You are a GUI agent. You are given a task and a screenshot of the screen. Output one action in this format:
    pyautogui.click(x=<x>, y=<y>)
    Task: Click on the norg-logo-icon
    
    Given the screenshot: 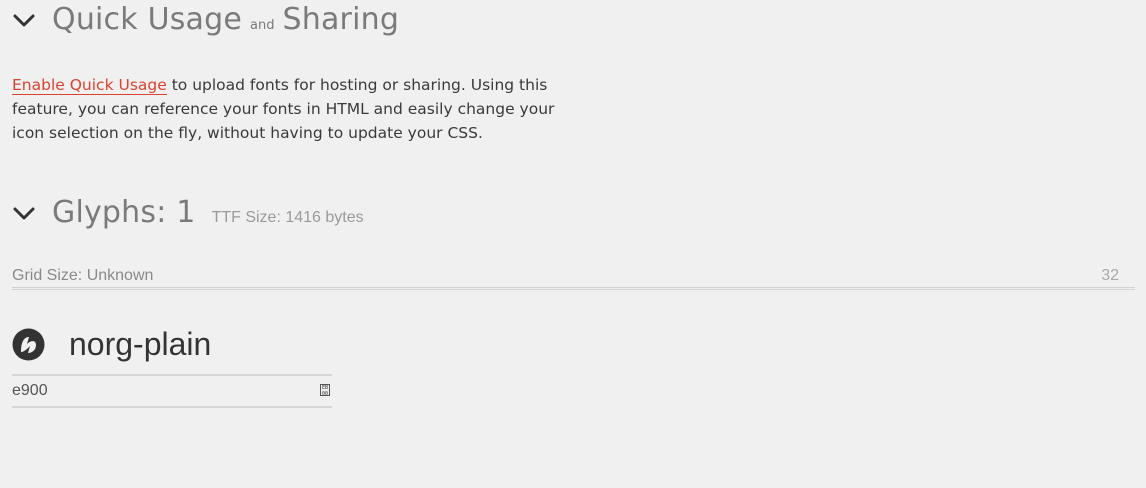 What is the action you would take?
    pyautogui.click(x=28, y=344)
    